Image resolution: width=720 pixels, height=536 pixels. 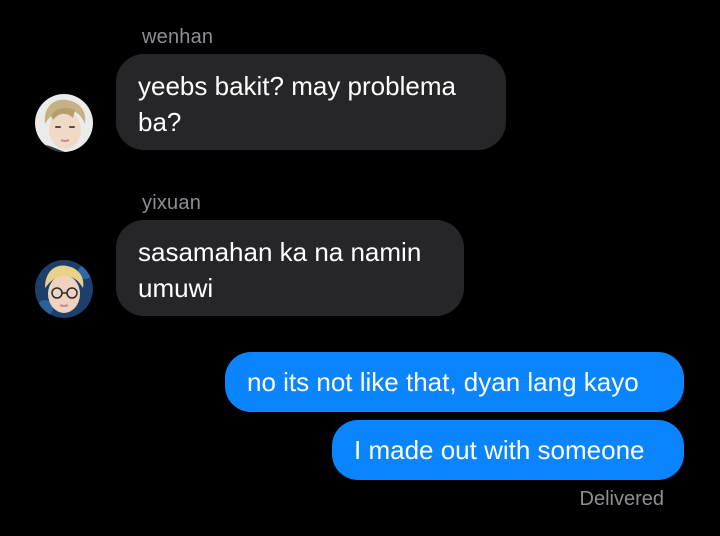 I want to click on avatar-wenhan, so click(x=64, y=123).